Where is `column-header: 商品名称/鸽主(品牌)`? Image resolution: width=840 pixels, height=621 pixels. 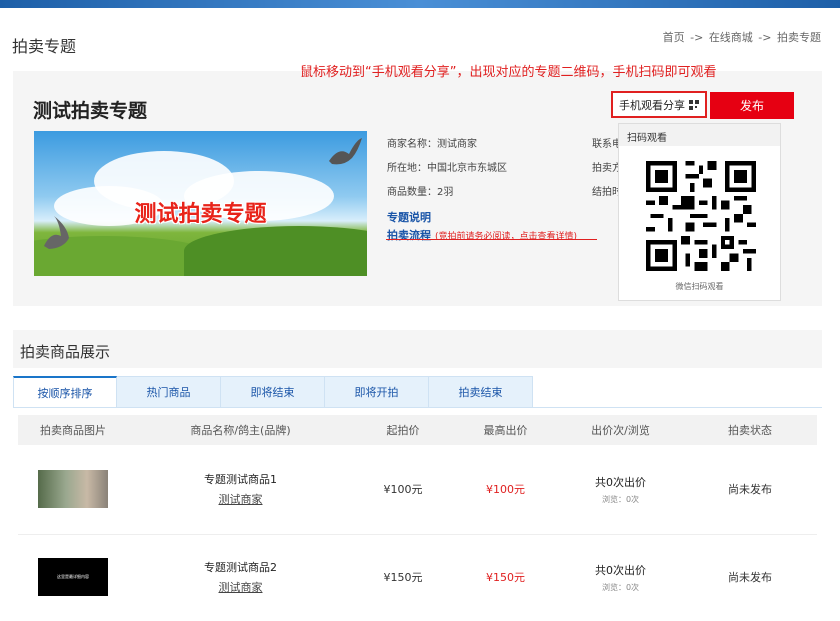 column-header: 商品名称/鸽主(品牌) is located at coordinates (240, 430).